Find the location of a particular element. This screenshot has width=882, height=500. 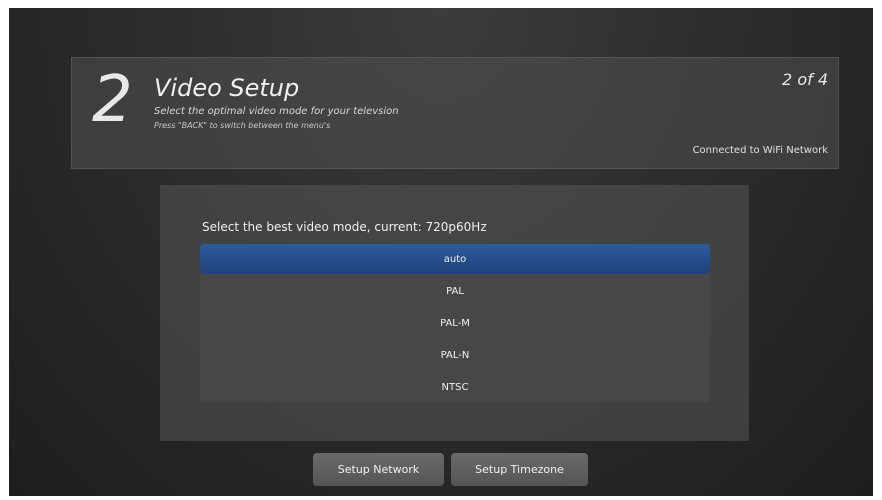

mode-option-pal-n: PAL-N is located at coordinates (455, 355).